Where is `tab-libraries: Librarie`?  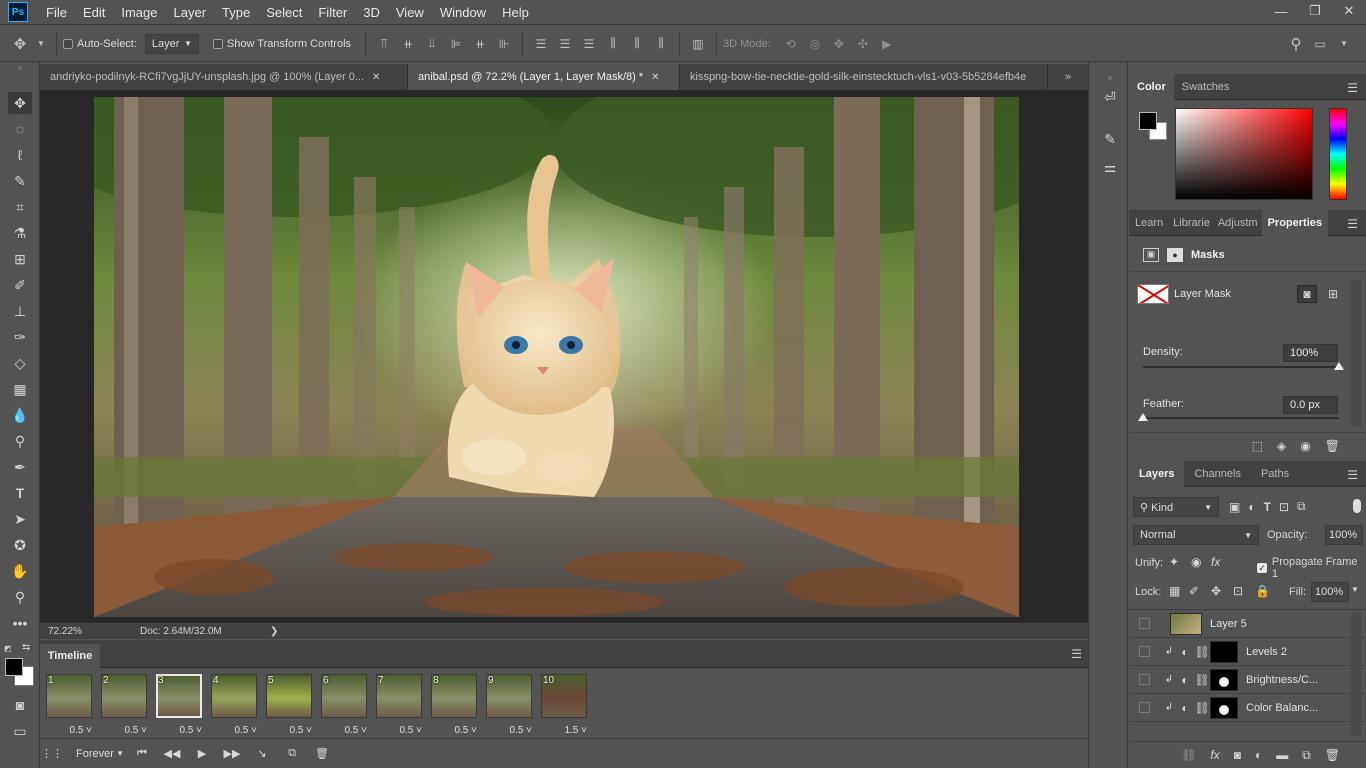 tab-libraries: Librarie is located at coordinates (1191, 223).